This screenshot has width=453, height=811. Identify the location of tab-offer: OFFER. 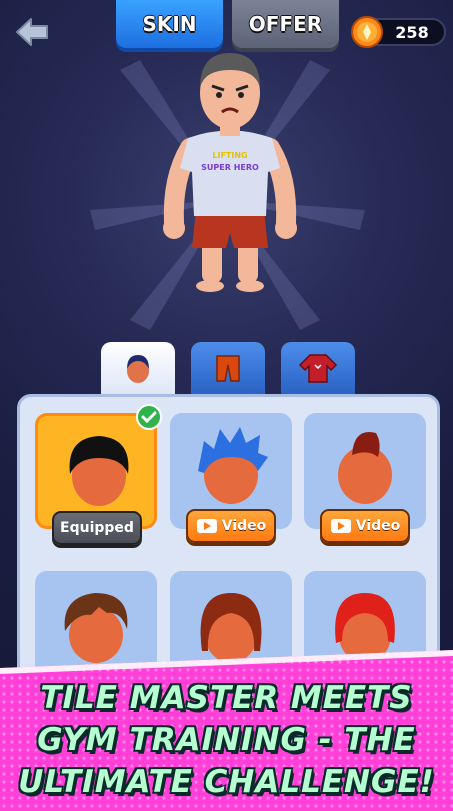
(285, 24).